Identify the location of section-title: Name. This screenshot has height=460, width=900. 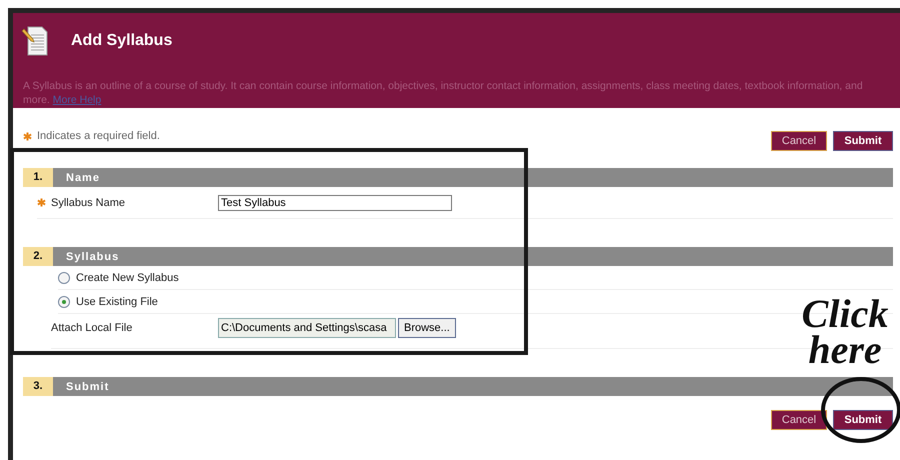
(83, 178).